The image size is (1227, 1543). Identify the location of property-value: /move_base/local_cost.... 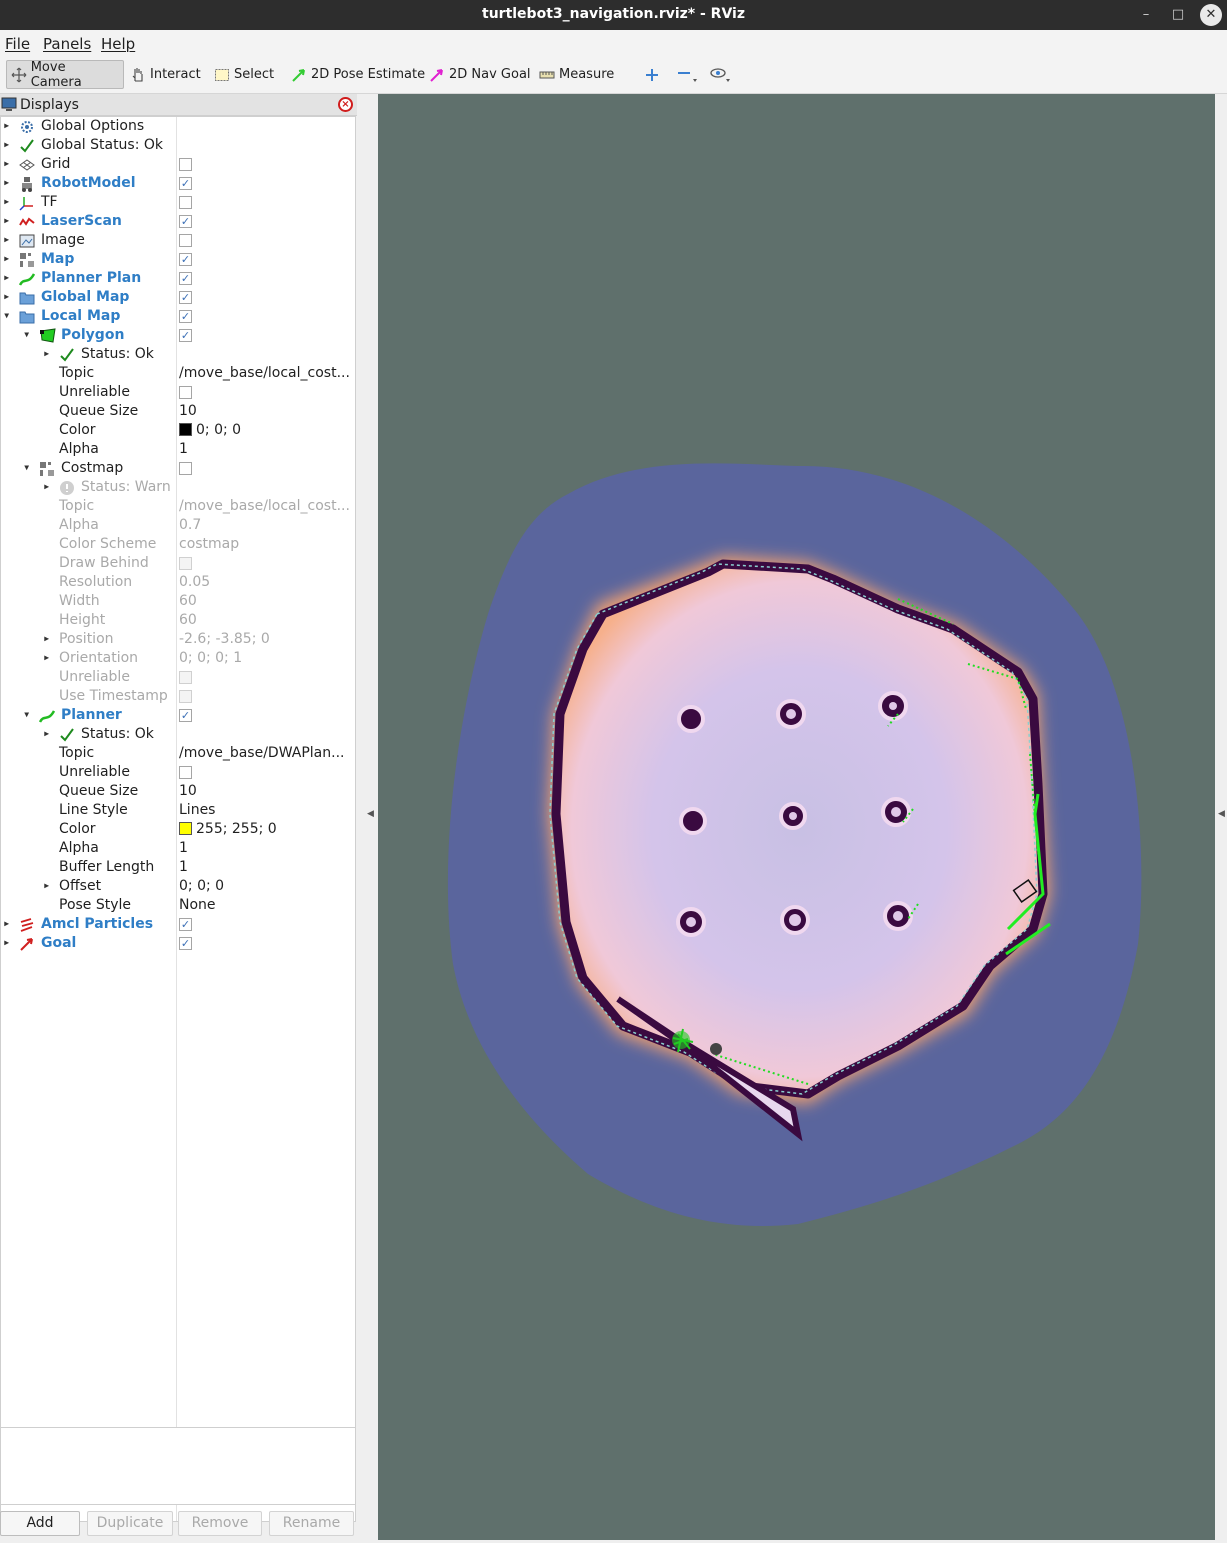
(267, 373).